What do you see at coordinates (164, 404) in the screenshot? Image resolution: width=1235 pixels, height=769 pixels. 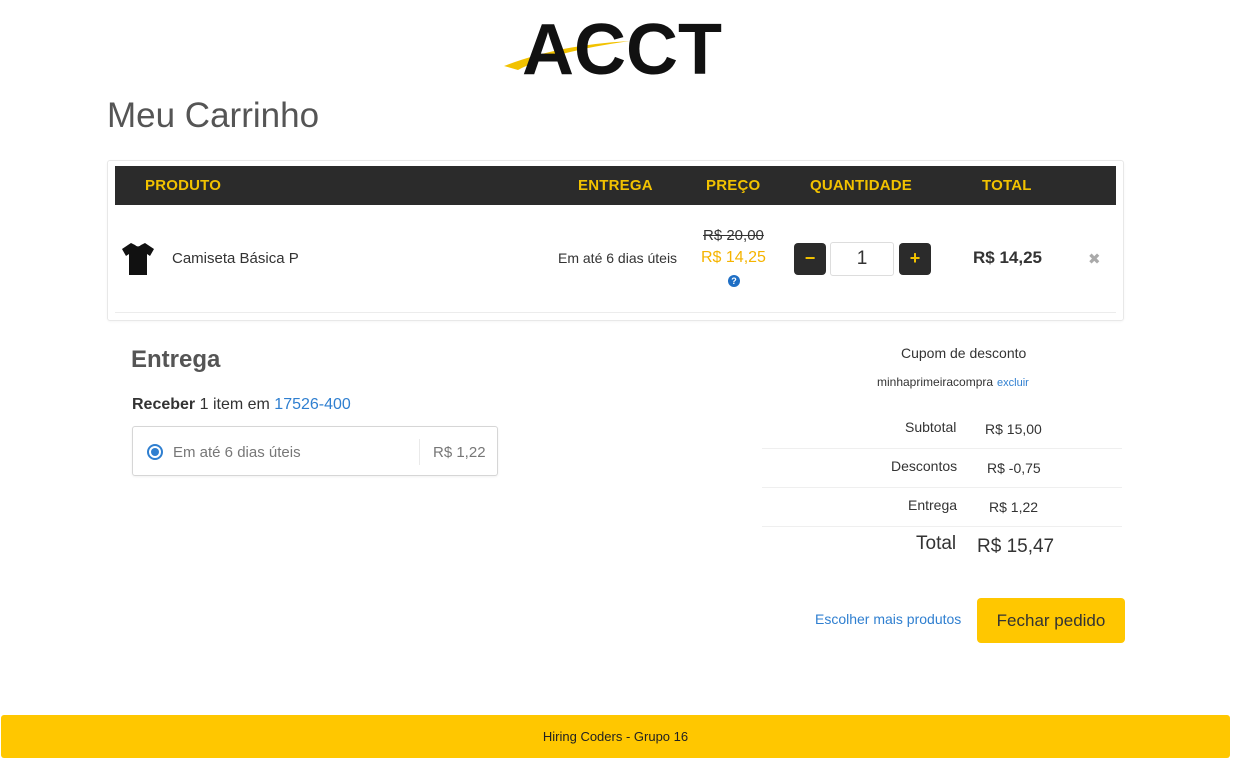 I see `receive-prefix: Receber` at bounding box center [164, 404].